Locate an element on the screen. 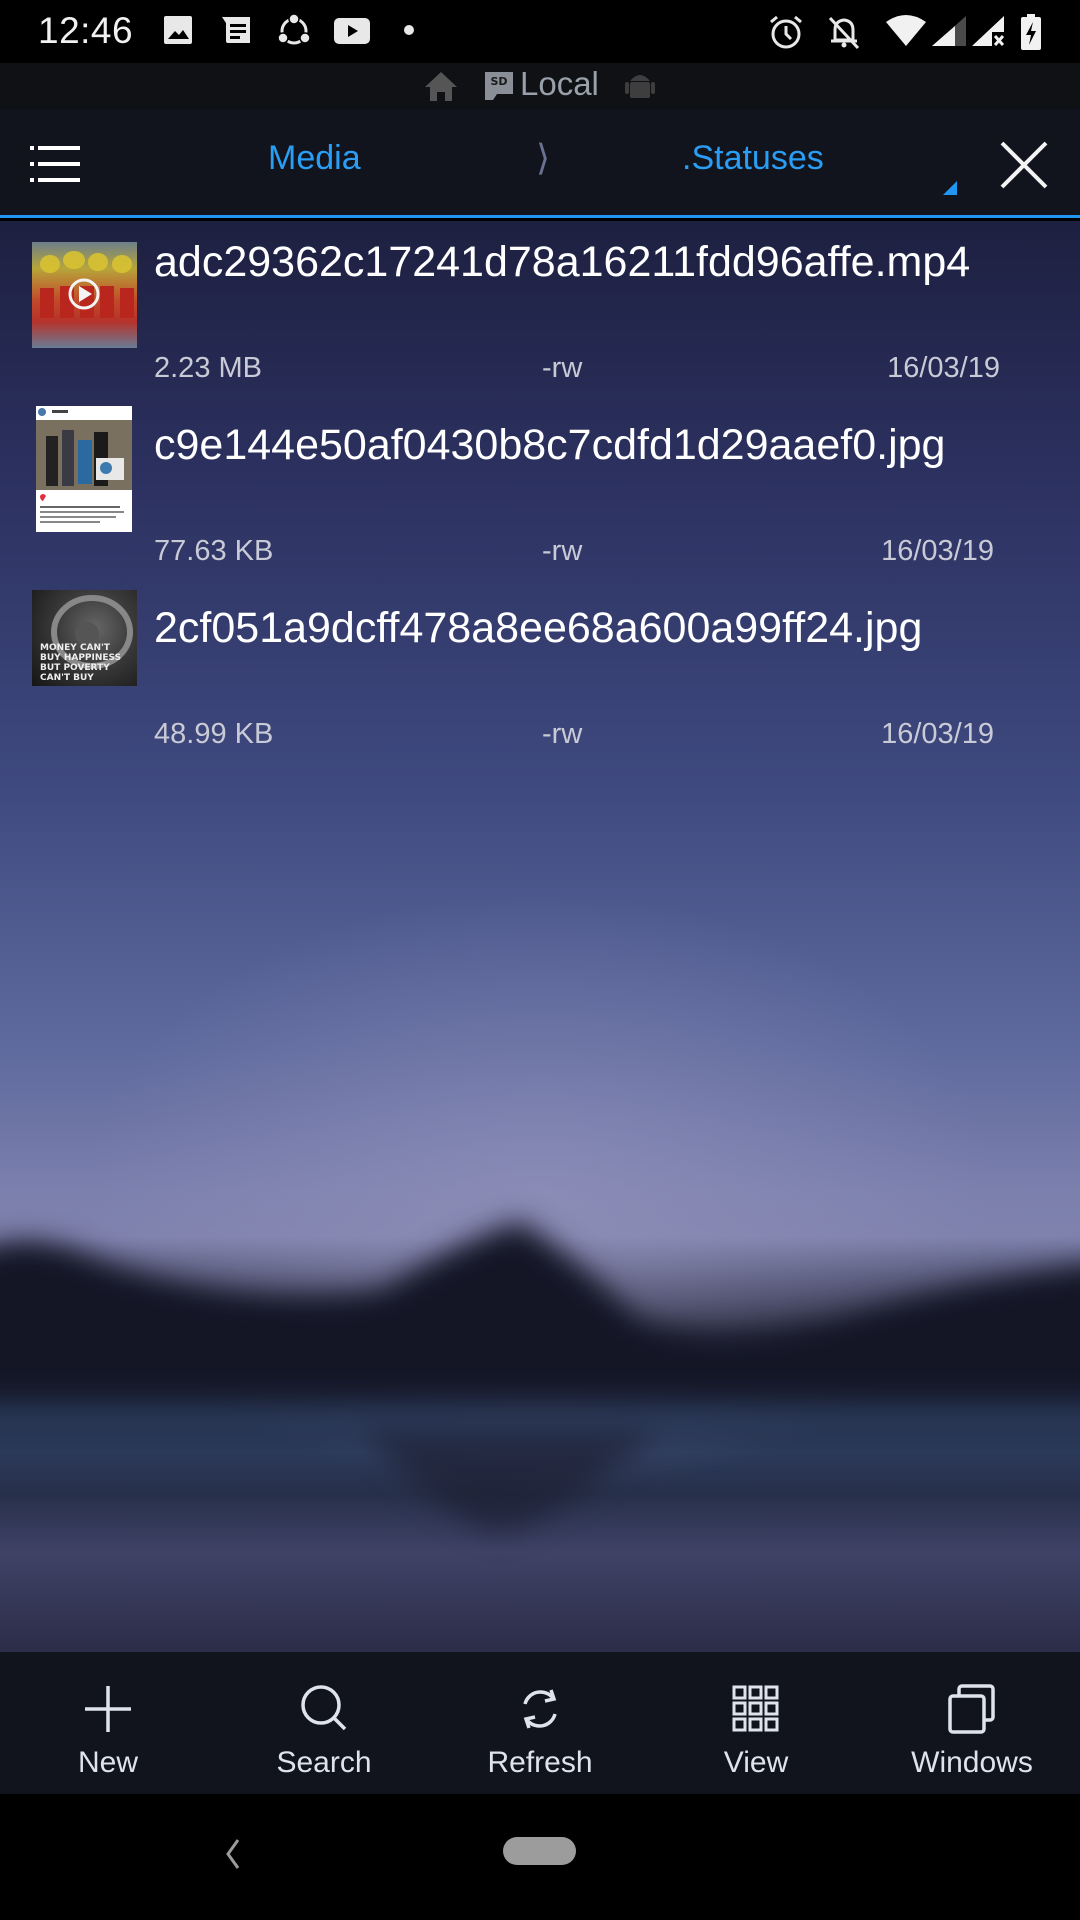  notifications-off-icon is located at coordinates (844, 33).